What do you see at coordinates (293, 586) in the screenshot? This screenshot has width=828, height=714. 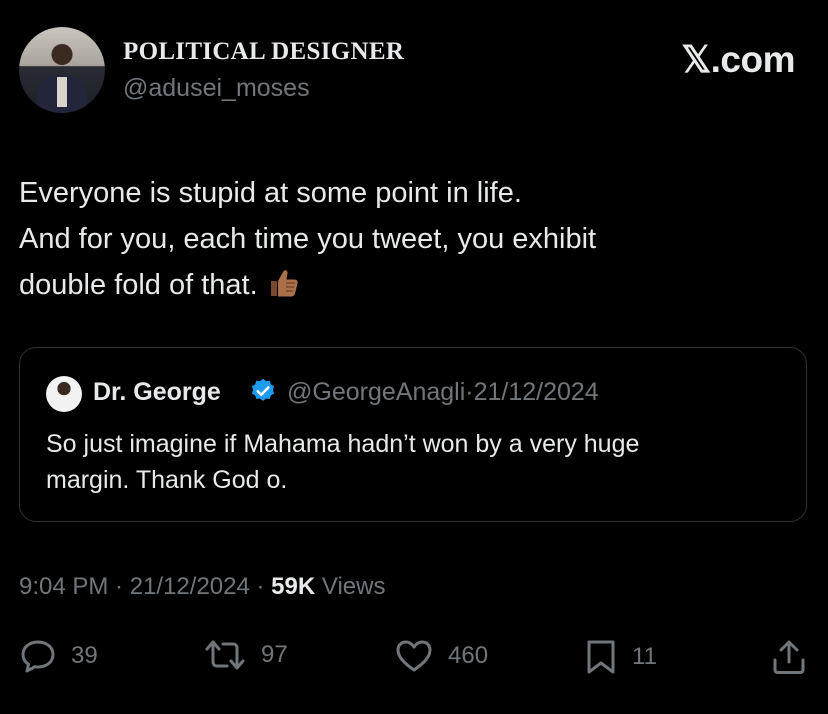 I see `views-count: 59K` at bounding box center [293, 586].